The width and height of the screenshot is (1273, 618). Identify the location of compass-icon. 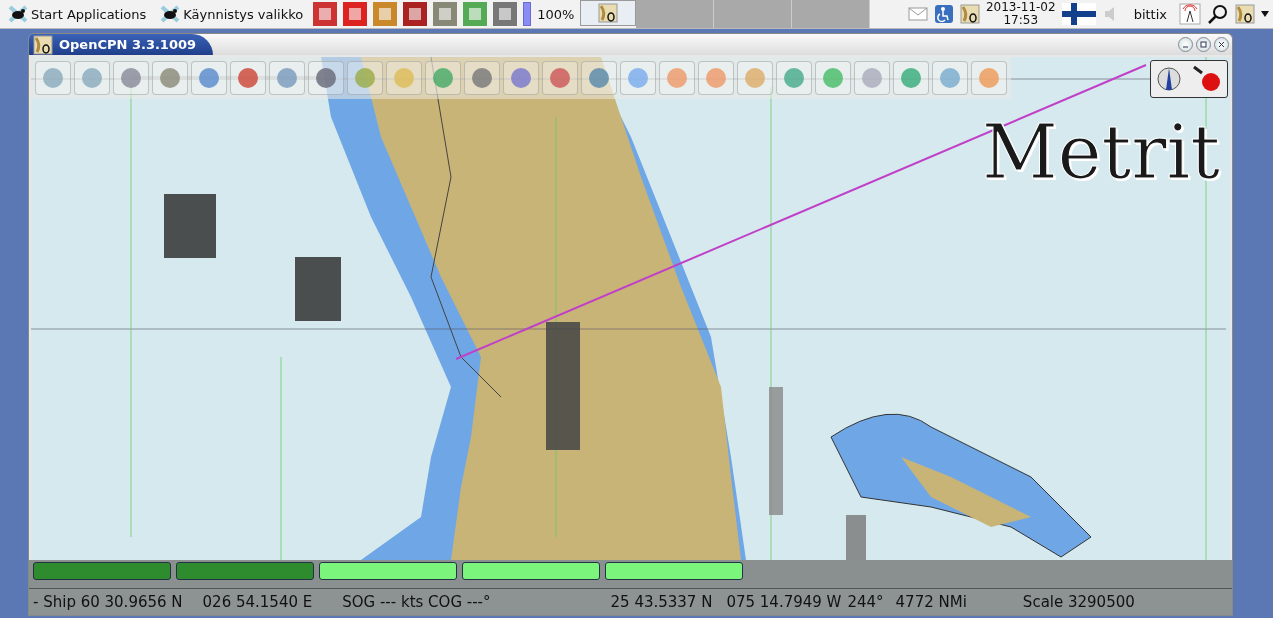
(1169, 79).